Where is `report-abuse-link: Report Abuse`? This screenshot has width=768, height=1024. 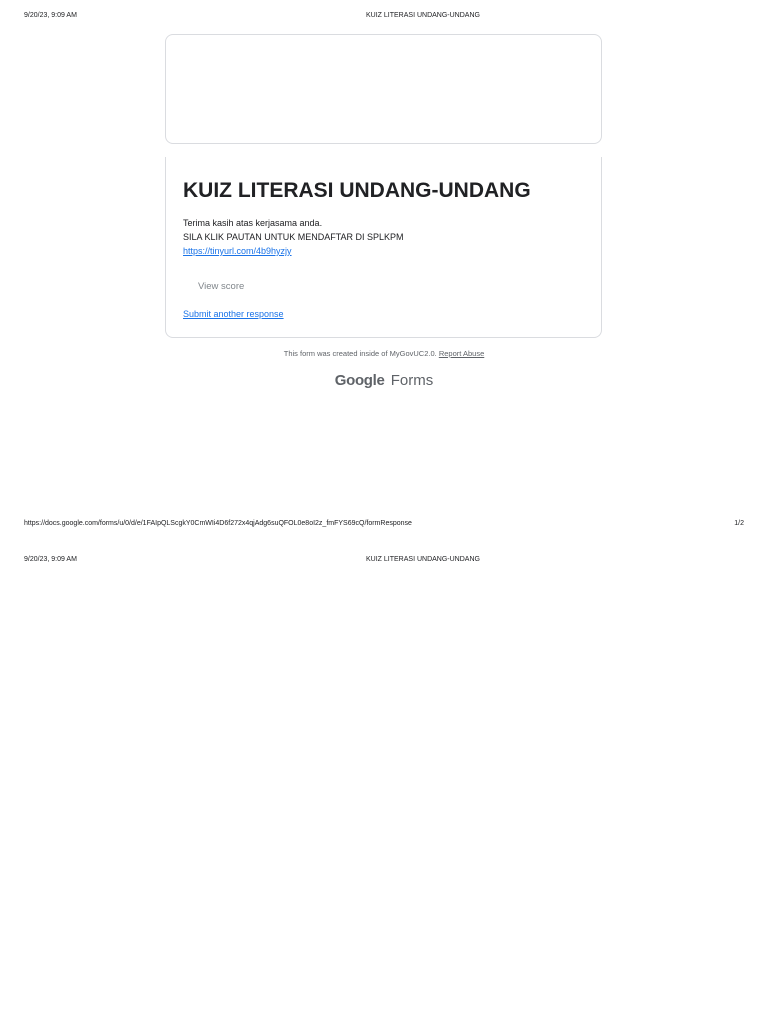
report-abuse-link: Report Abuse is located at coordinates (461, 353).